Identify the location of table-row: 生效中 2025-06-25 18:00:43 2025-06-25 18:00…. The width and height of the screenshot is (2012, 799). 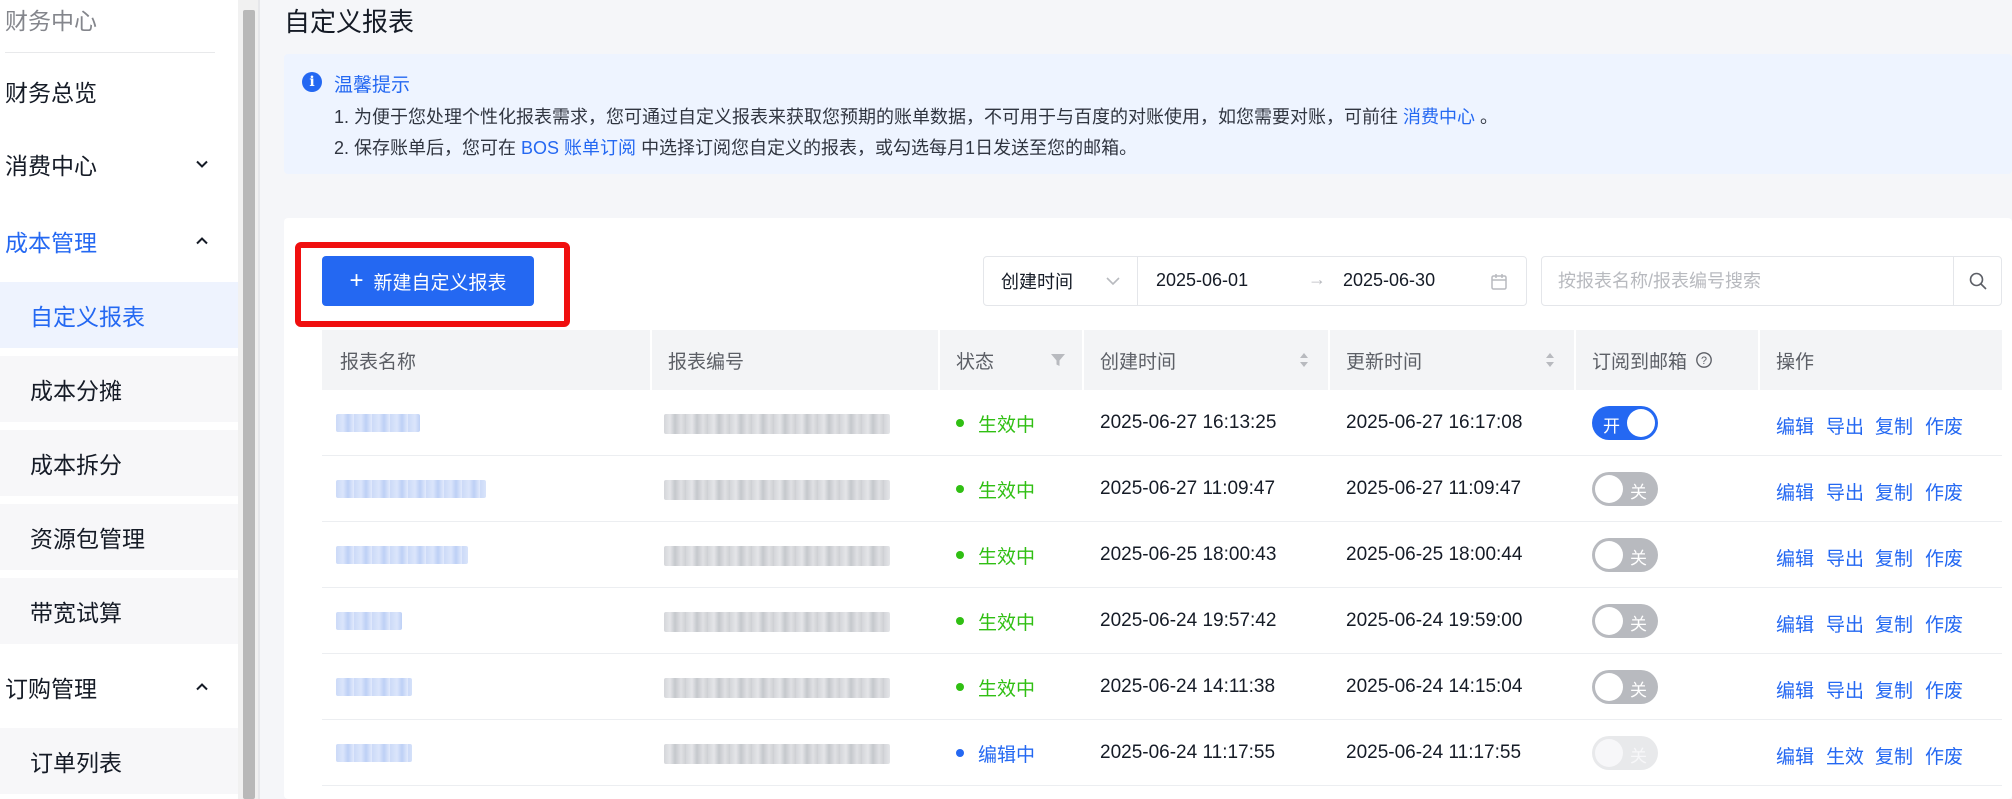
(1162, 555).